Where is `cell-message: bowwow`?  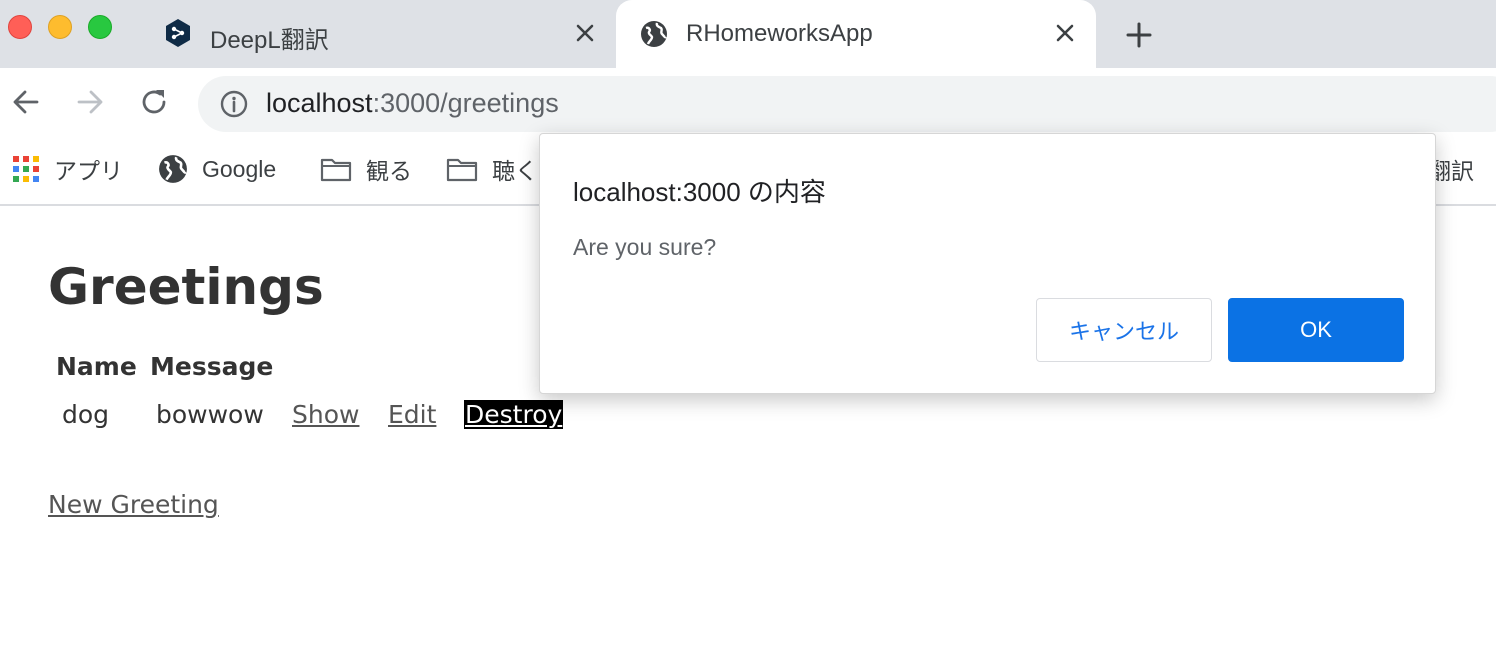 cell-message: bowwow is located at coordinates (210, 414).